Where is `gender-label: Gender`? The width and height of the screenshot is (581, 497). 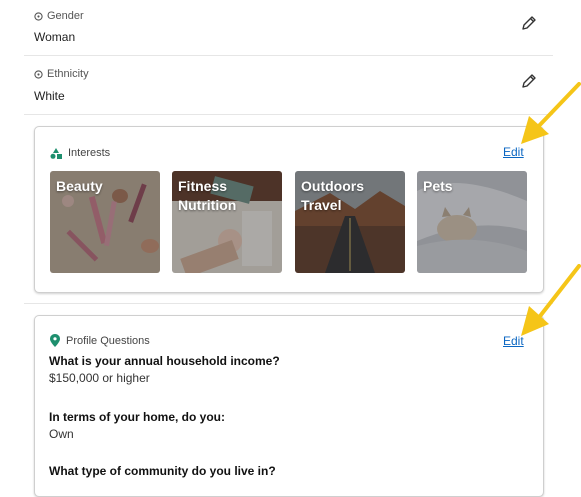 gender-label: Gender is located at coordinates (59, 16).